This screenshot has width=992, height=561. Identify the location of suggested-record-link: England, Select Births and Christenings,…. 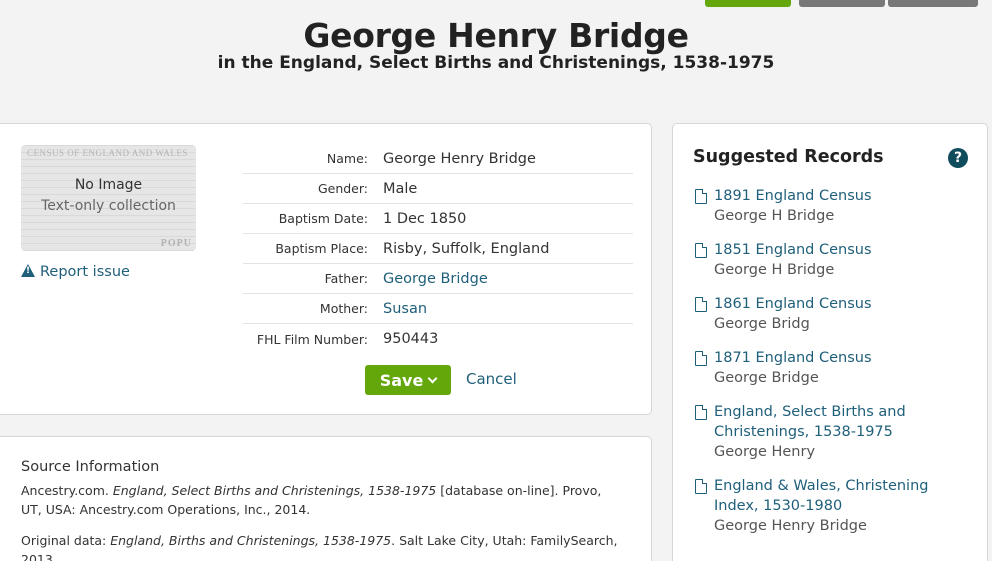
(844, 422).